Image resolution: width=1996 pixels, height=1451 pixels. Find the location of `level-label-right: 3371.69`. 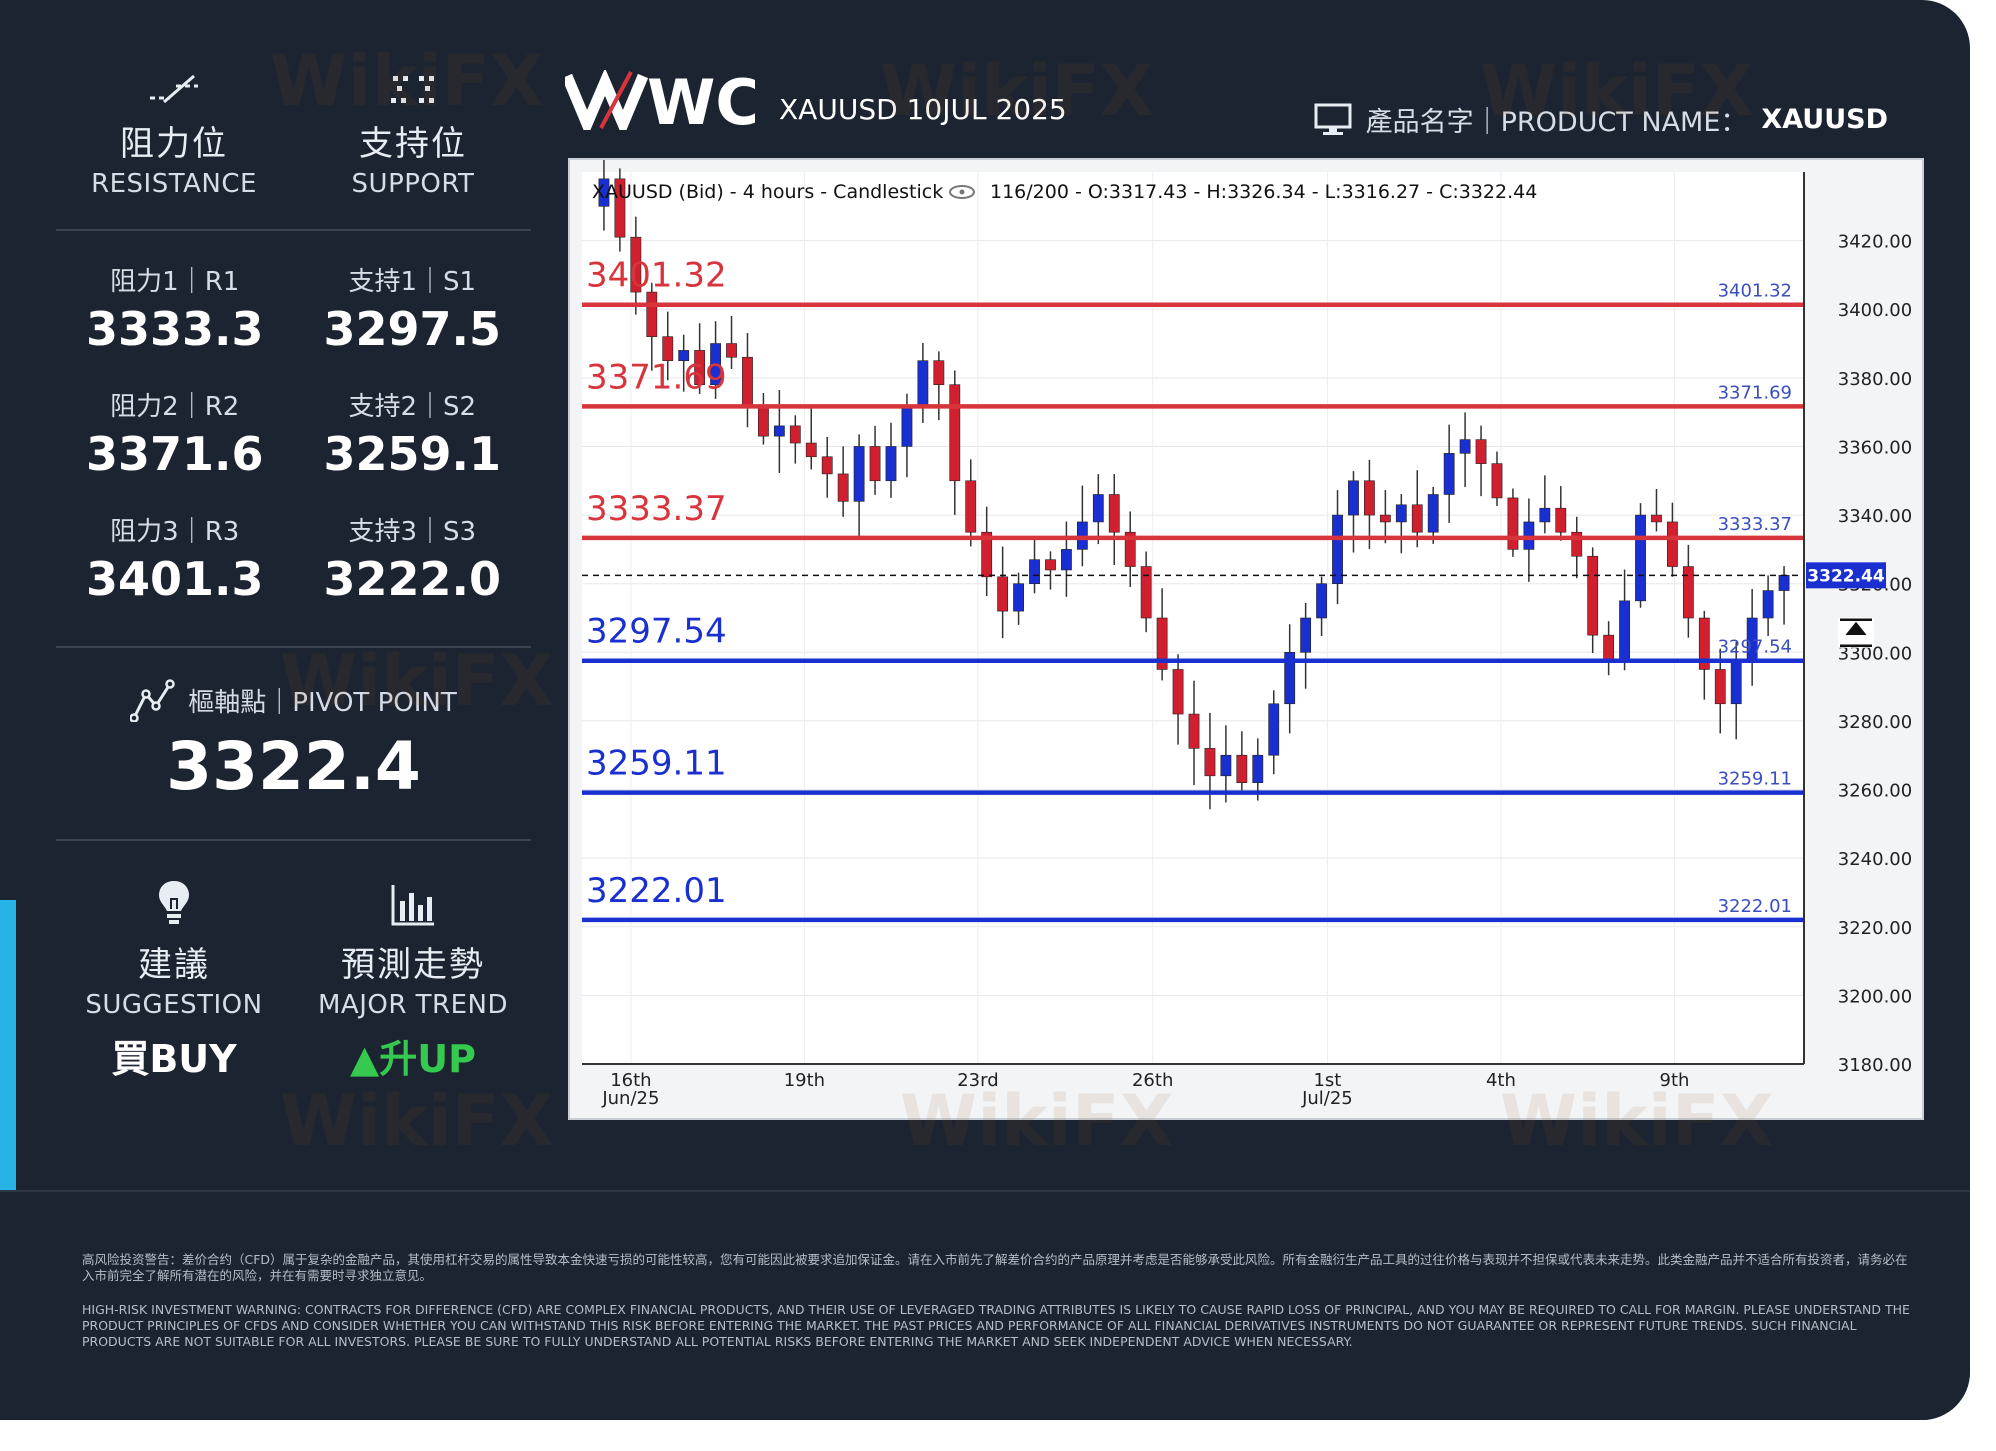

level-label-right: 3371.69 is located at coordinates (1755, 392).